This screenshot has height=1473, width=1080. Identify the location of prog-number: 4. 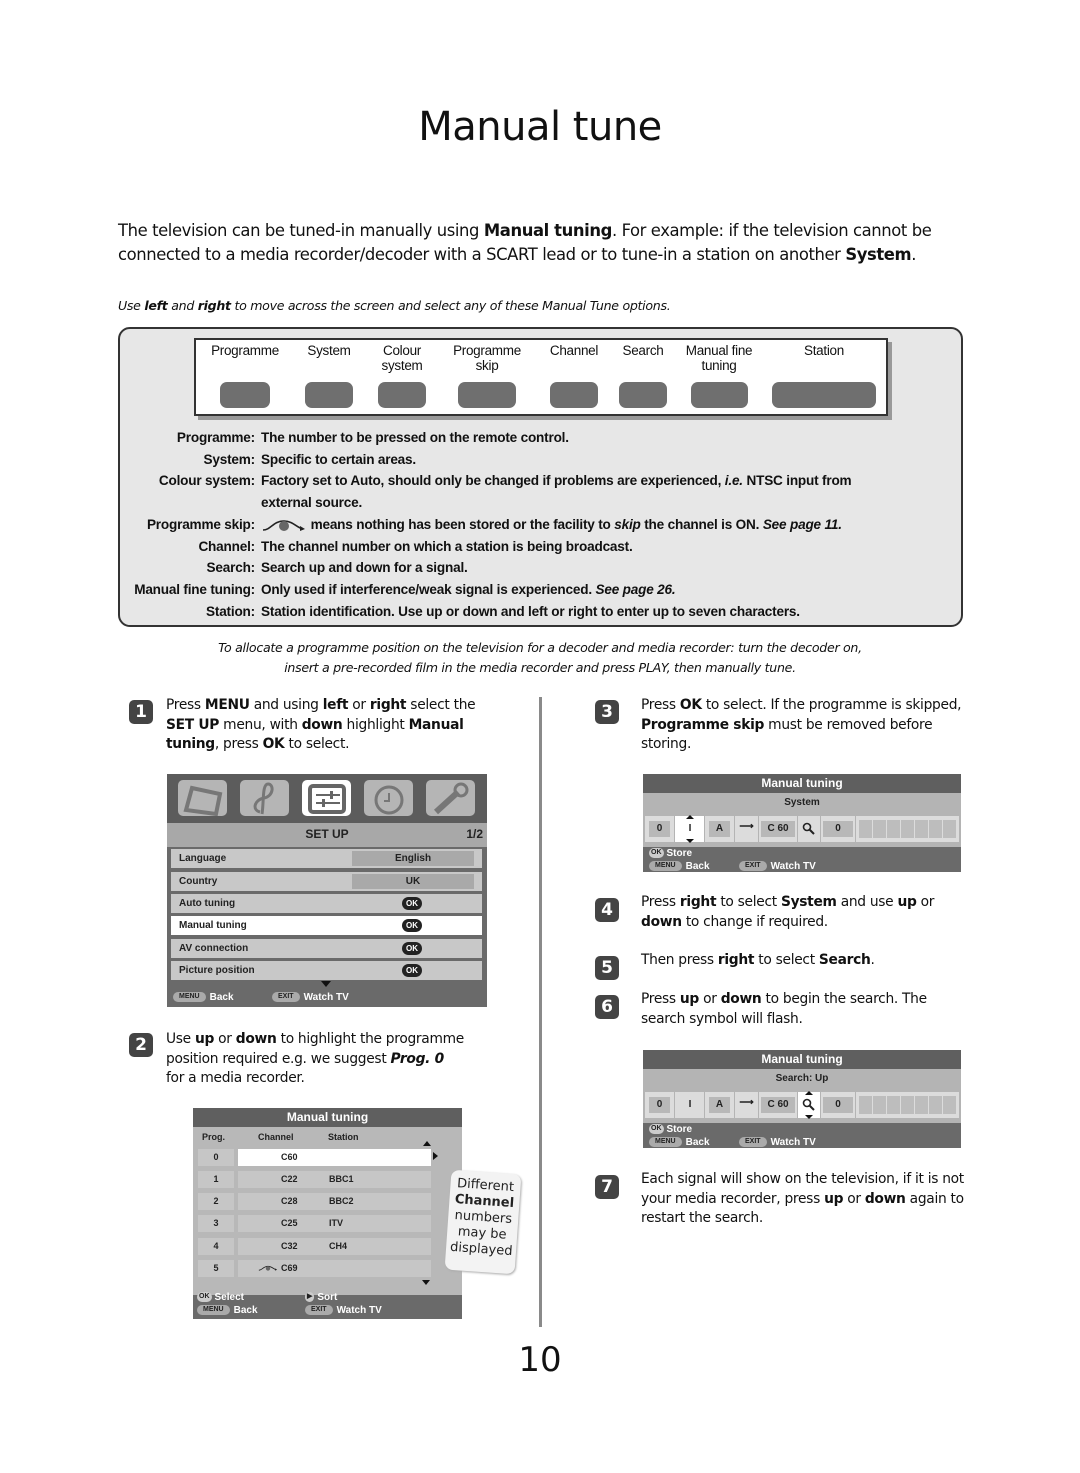
(216, 1246).